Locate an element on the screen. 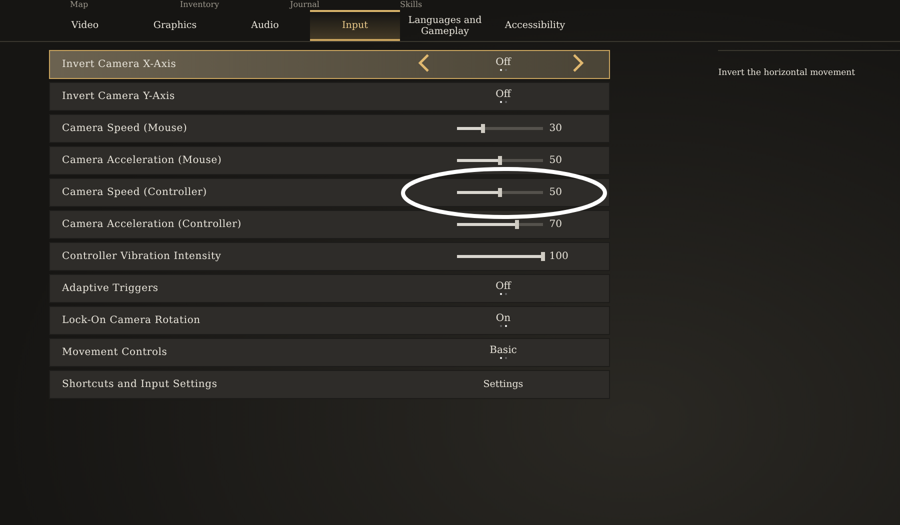 Image resolution: width=900 pixels, height=525 pixels. setting-label: Movement Controls is located at coordinates (115, 352).